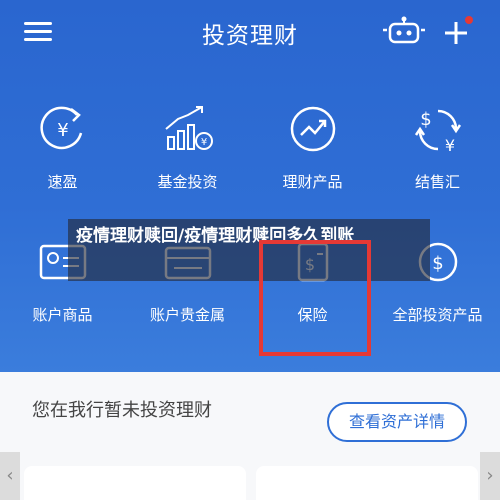 The width and height of the screenshot is (500, 500). What do you see at coordinates (250, 32) in the screenshot?
I see `top-bar: 投资理财` at bounding box center [250, 32].